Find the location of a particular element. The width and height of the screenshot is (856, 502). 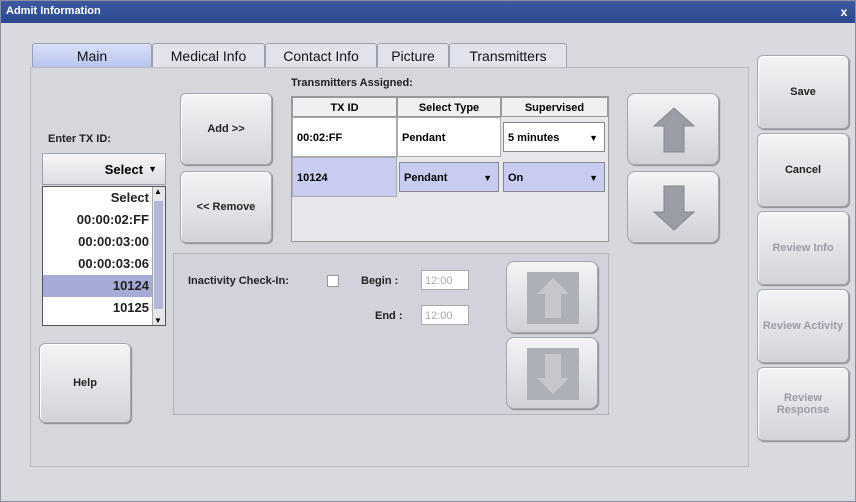

scroll-thumb is located at coordinates (158, 255).